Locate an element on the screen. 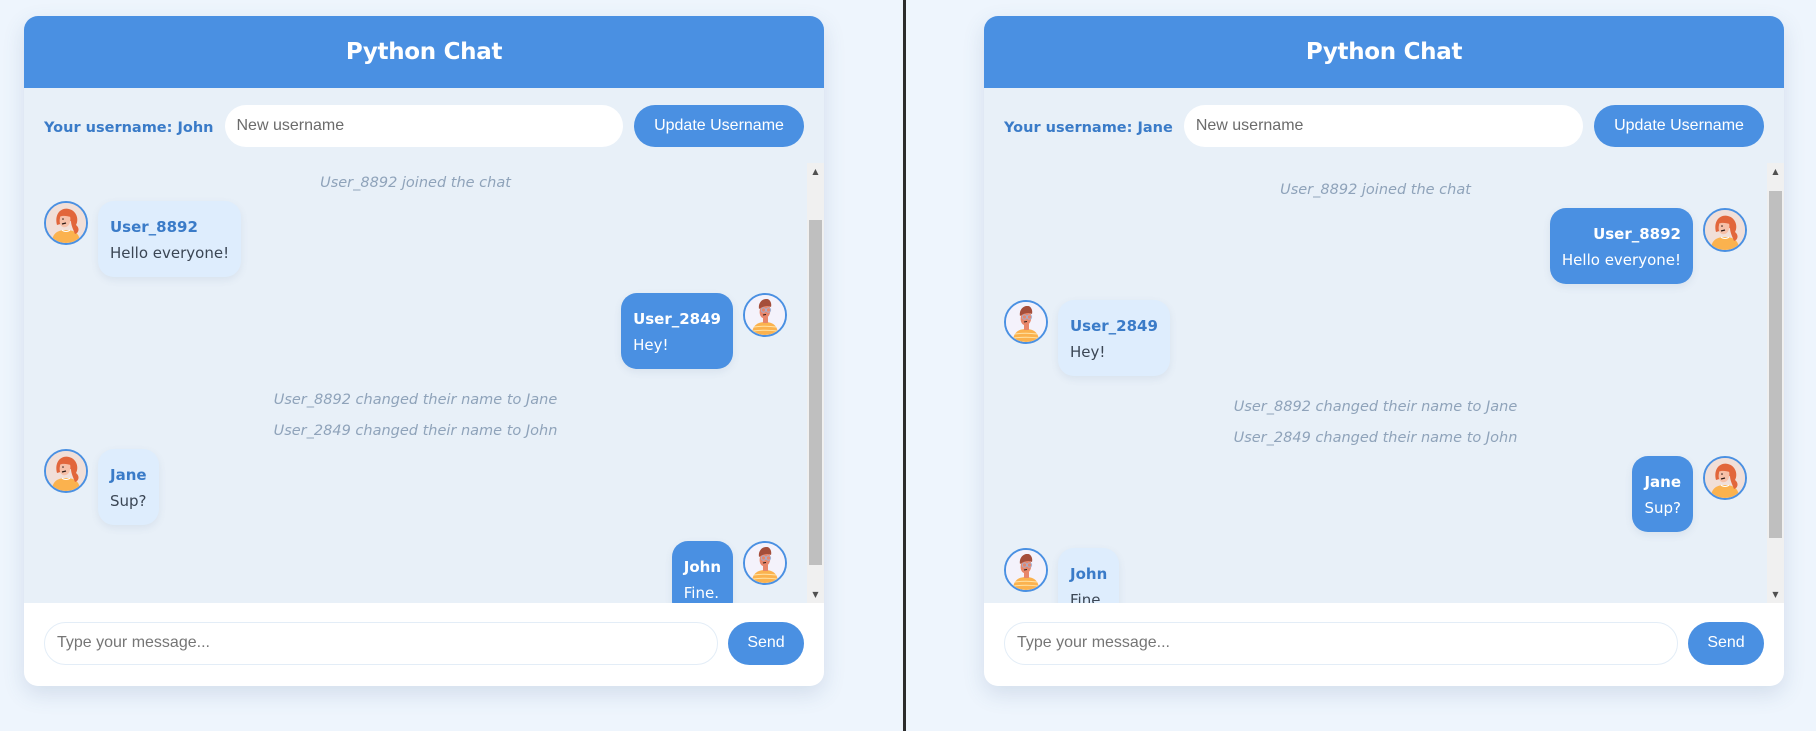 Image resolution: width=1816 pixels, height=731 pixels. current-username-label: Your username: Jane is located at coordinates (1088, 127).